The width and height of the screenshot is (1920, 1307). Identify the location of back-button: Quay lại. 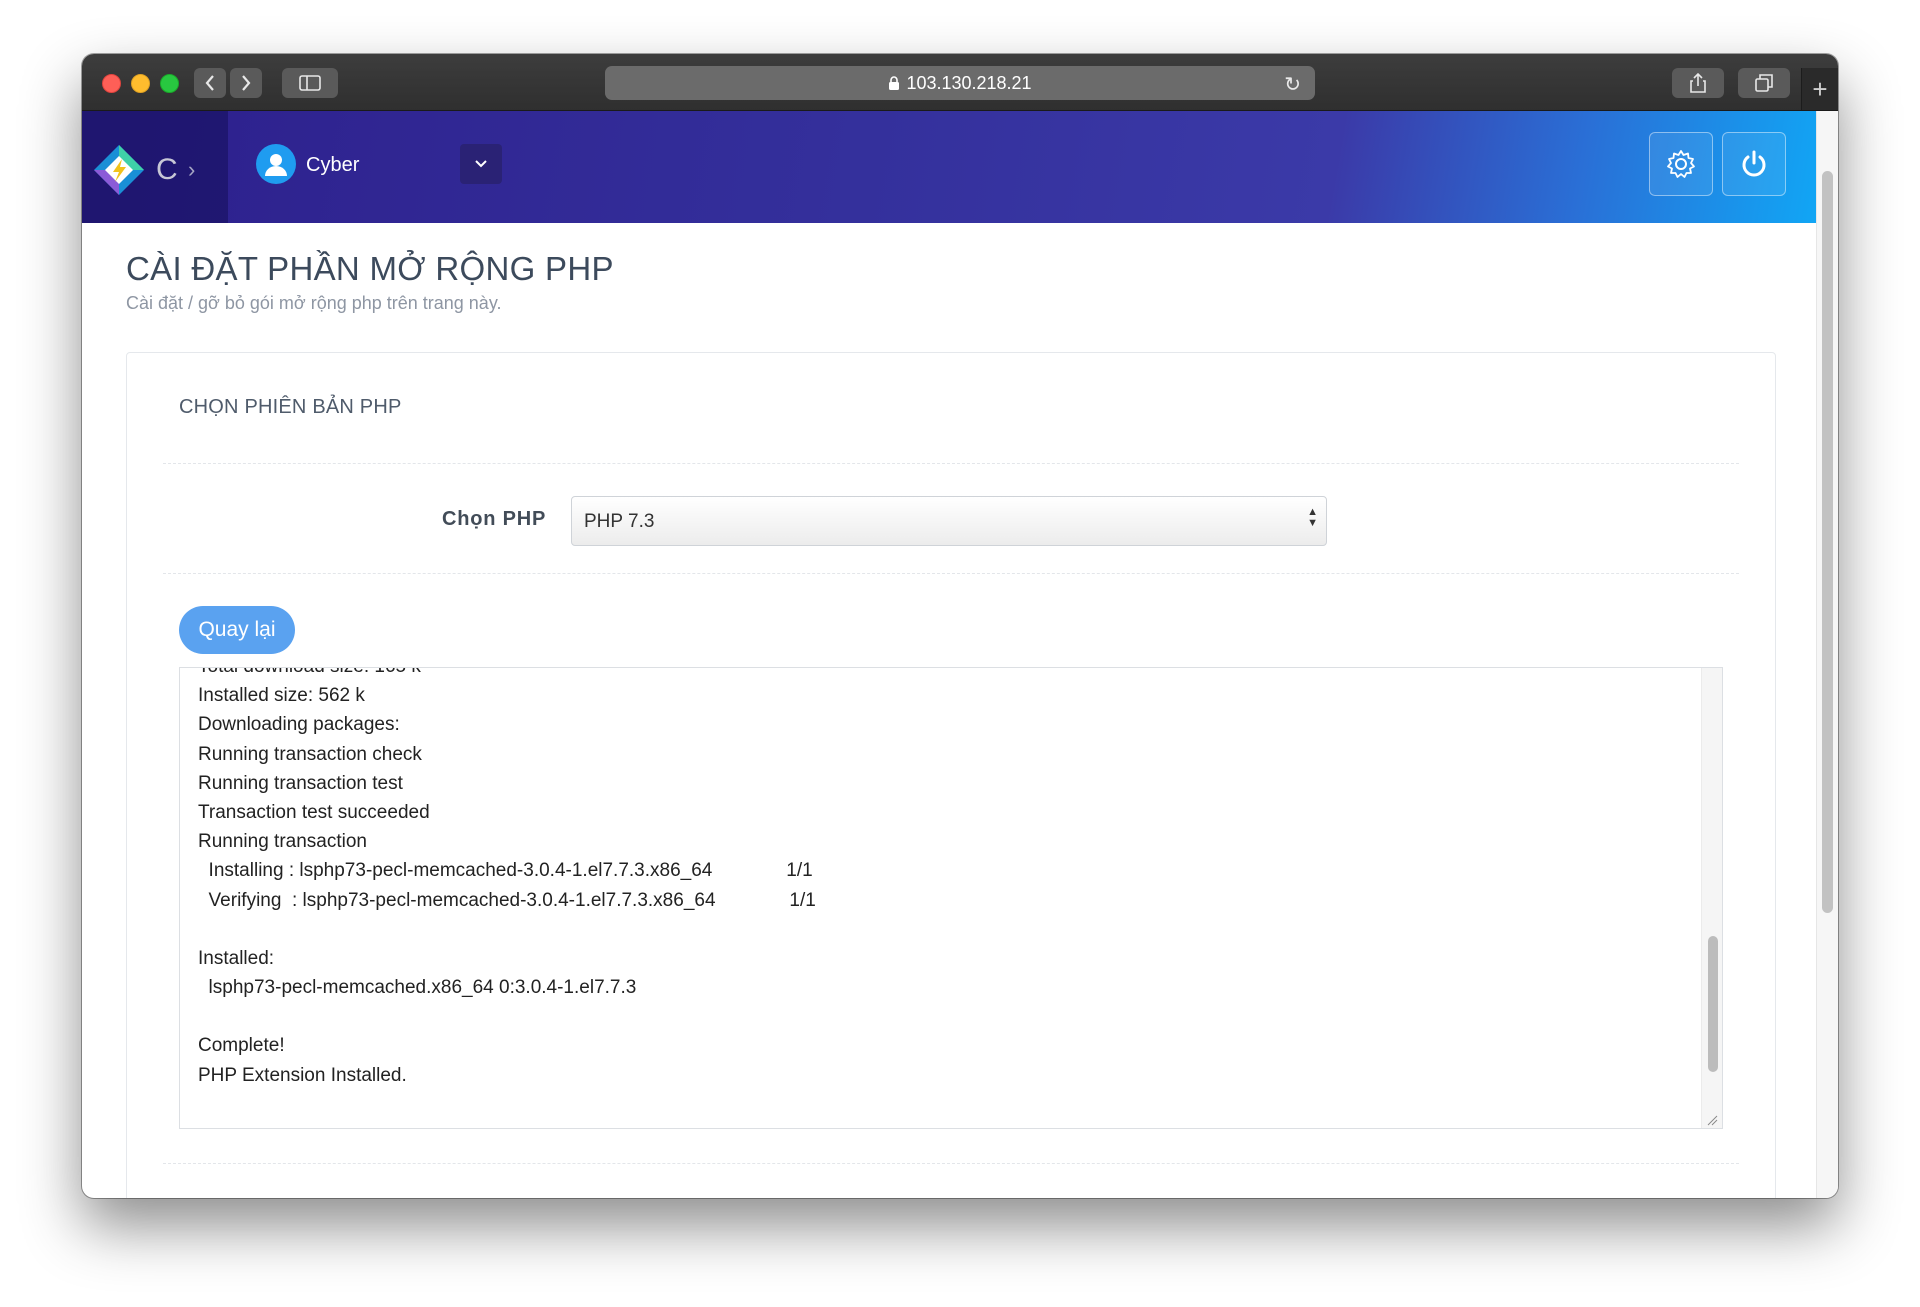
(237, 630).